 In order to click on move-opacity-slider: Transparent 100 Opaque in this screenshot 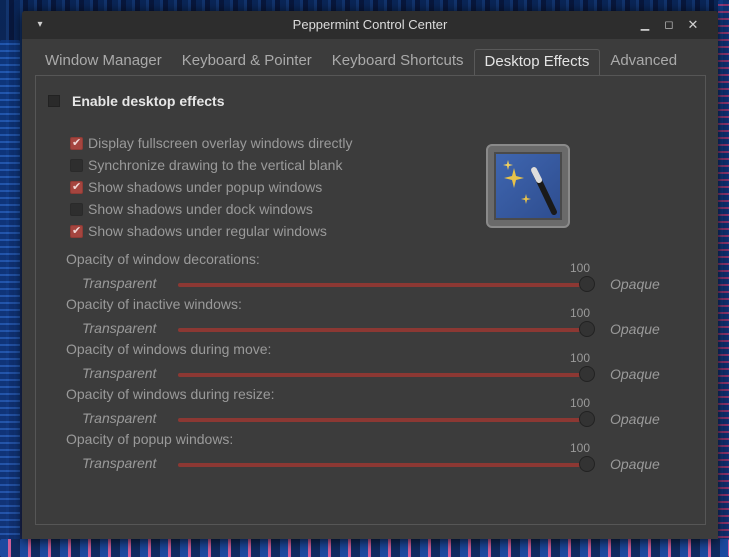, I will do `click(371, 369)`.